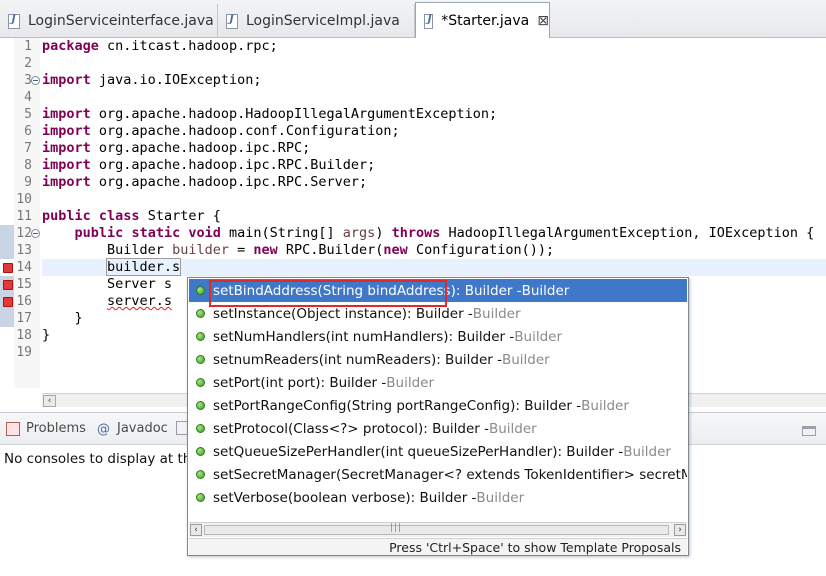 This screenshot has width=826, height=576. Describe the element at coordinates (140, 301) in the screenshot. I see `code-line-16: server.s` at that location.